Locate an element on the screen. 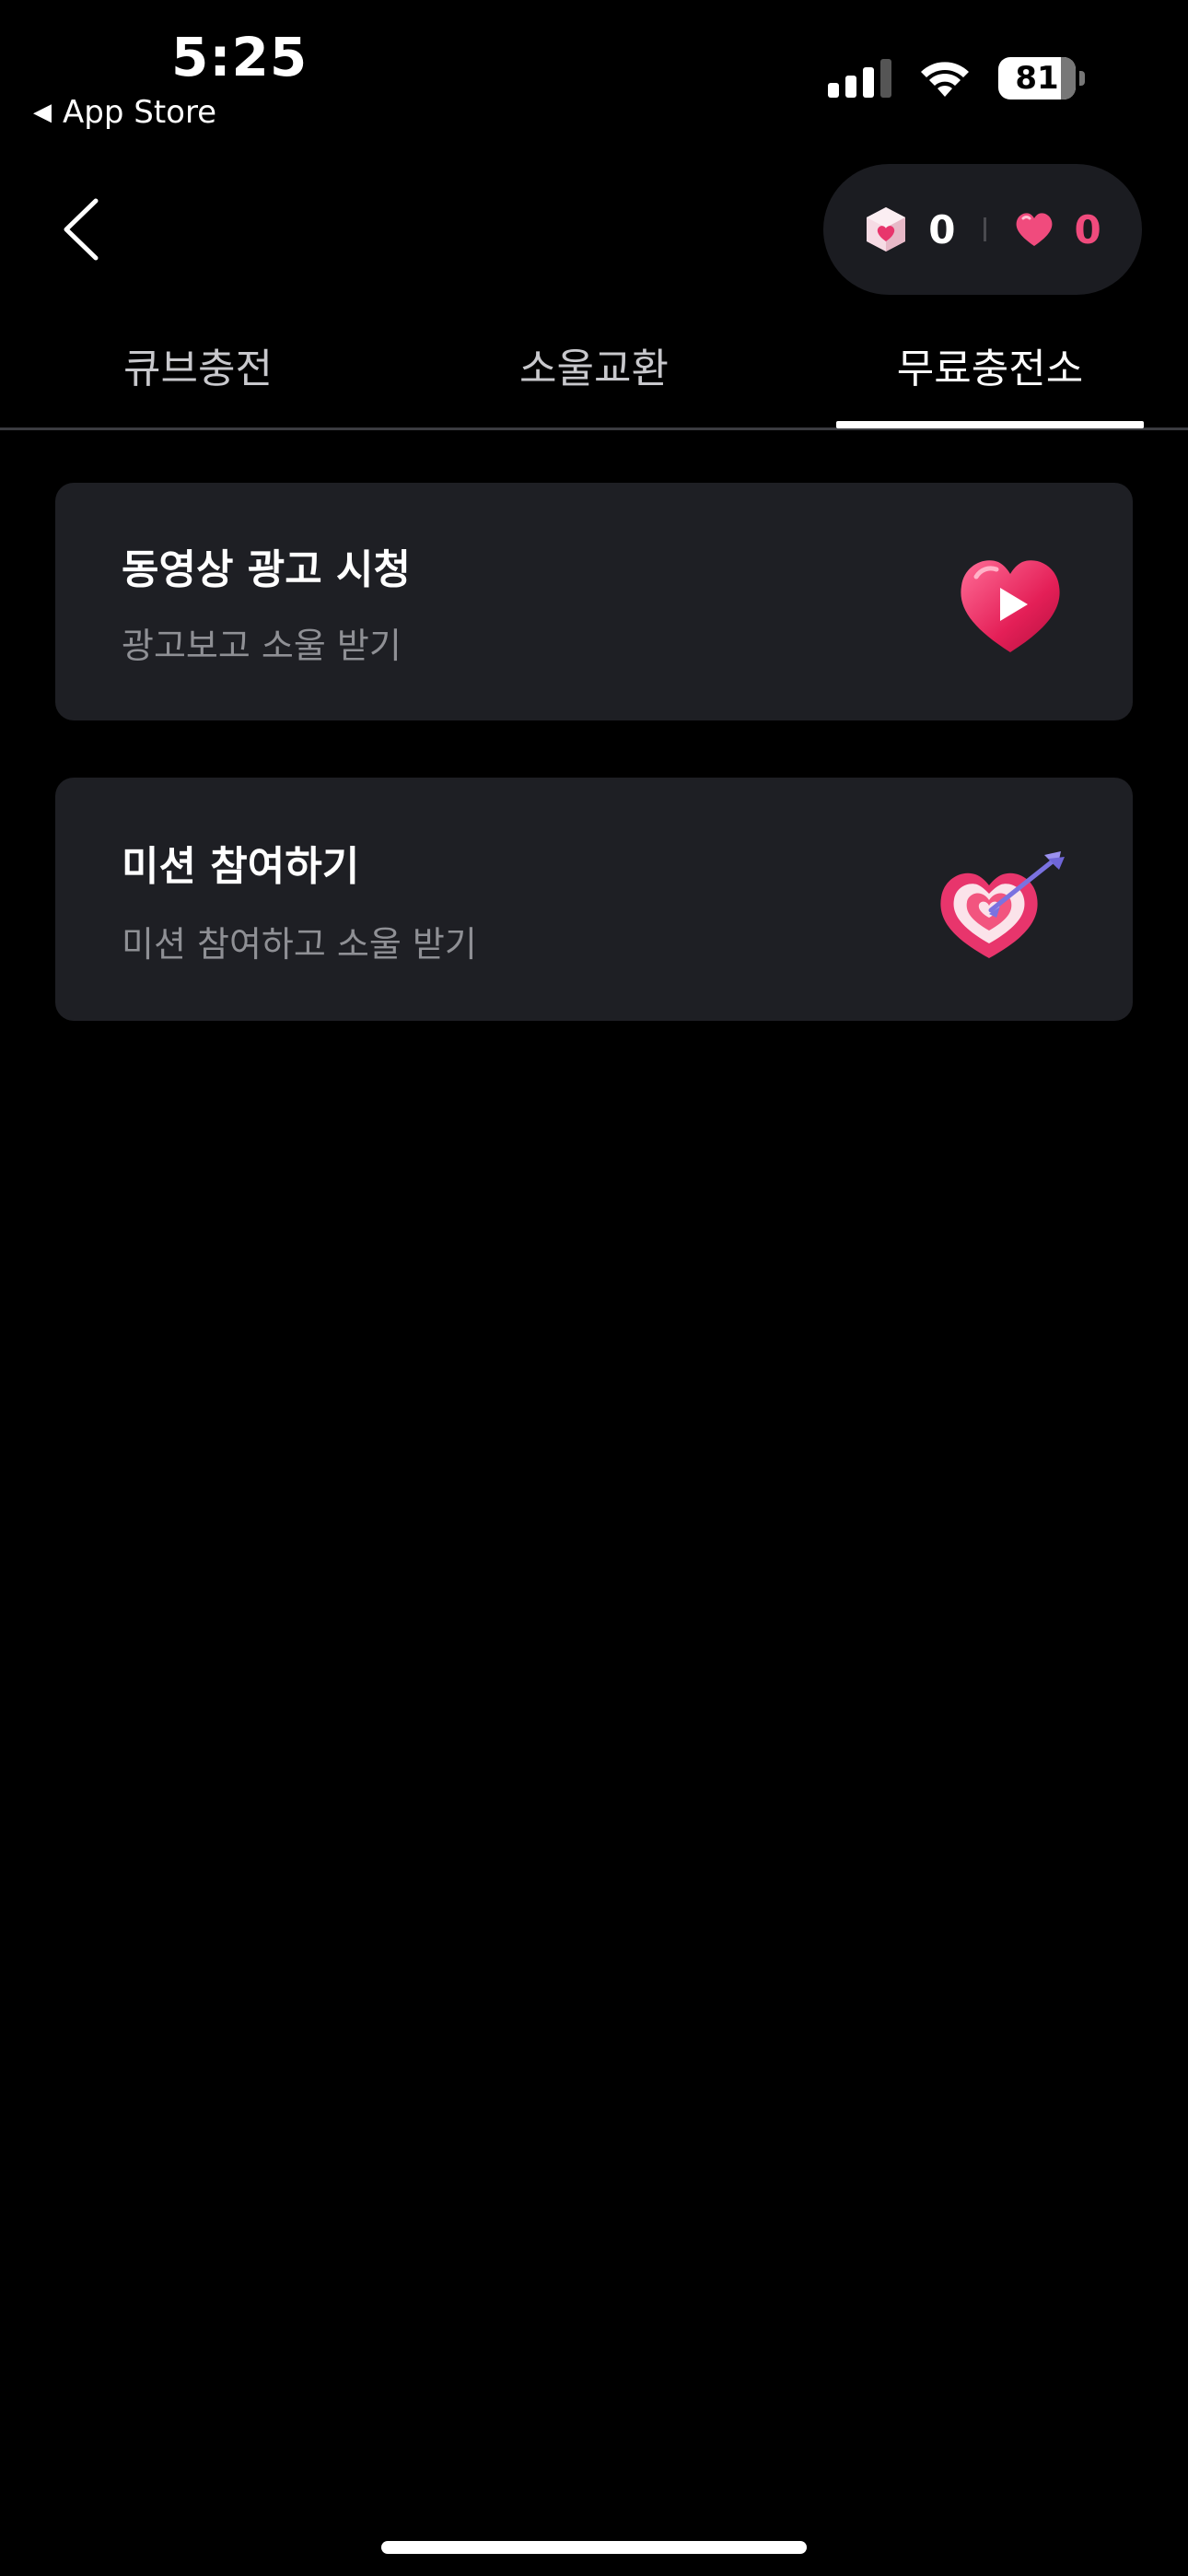 The height and width of the screenshot is (2576, 1188). battery-icon: 81 is located at coordinates (1041, 78).